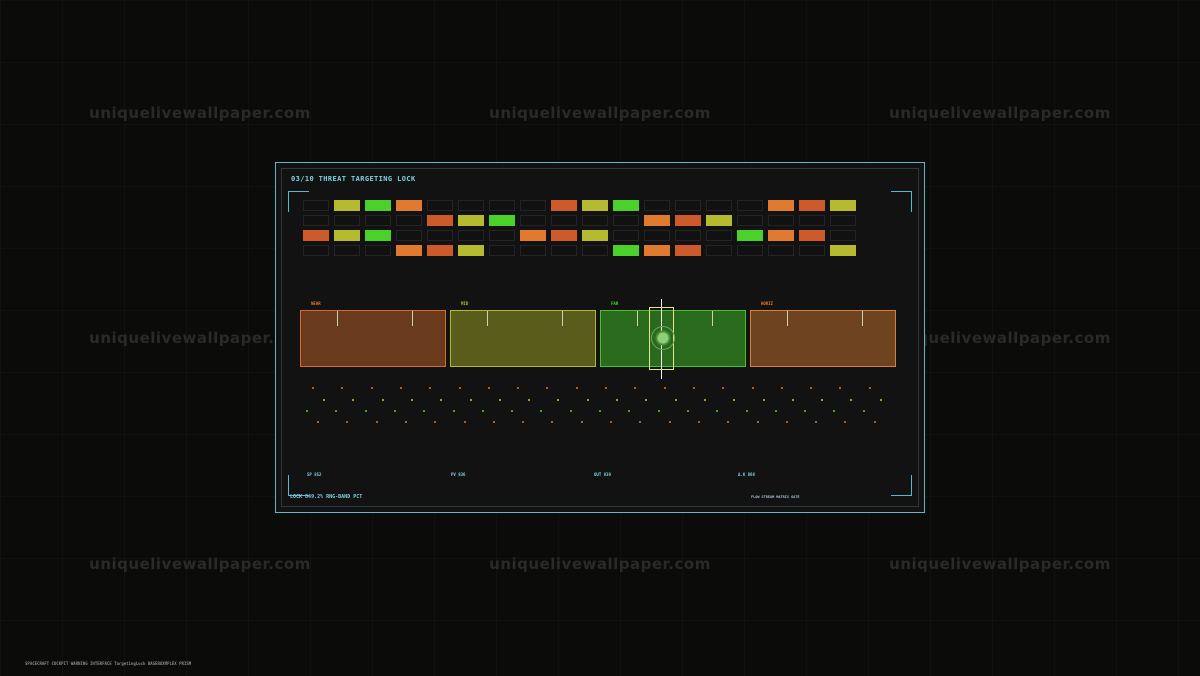  What do you see at coordinates (663, 338) in the screenshot?
I see `reticle-icon` at bounding box center [663, 338].